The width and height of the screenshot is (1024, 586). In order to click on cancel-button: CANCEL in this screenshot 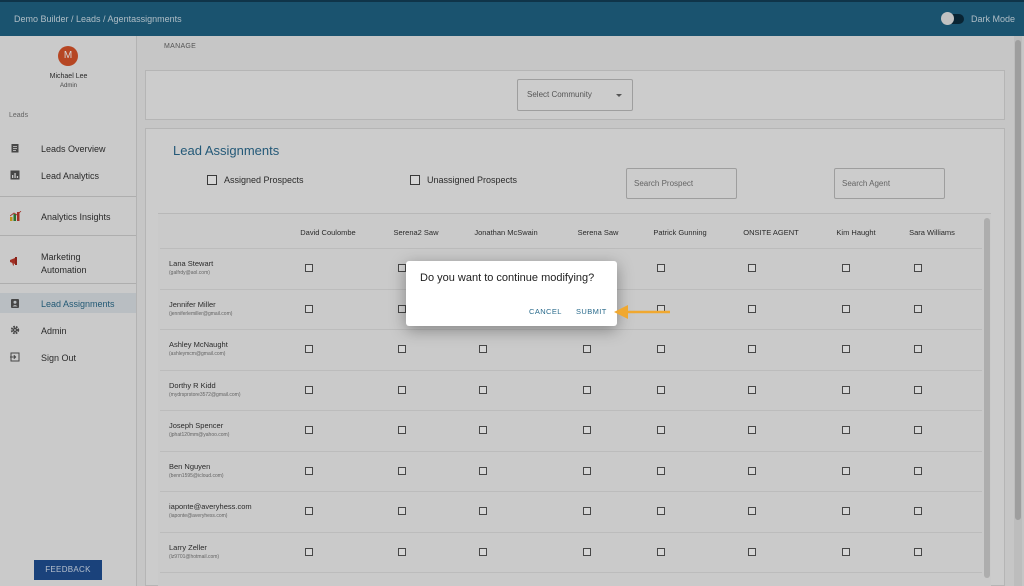, I will do `click(545, 311)`.